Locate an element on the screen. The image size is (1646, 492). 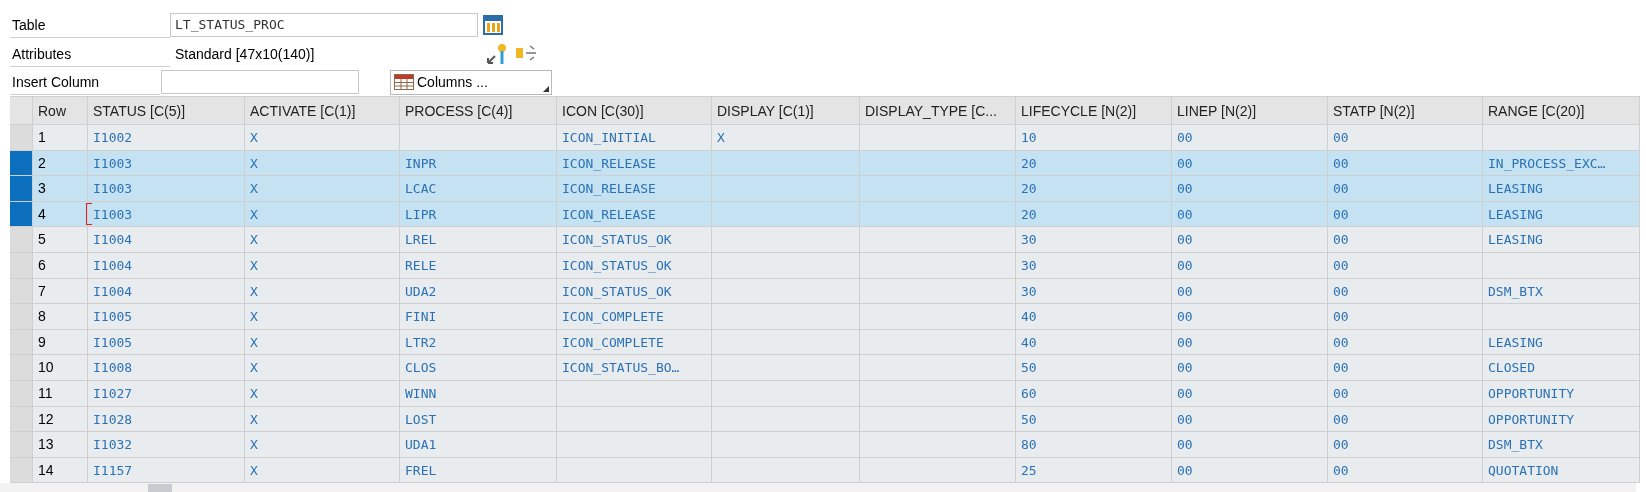
table-cell: UDA2 is located at coordinates (421, 291).